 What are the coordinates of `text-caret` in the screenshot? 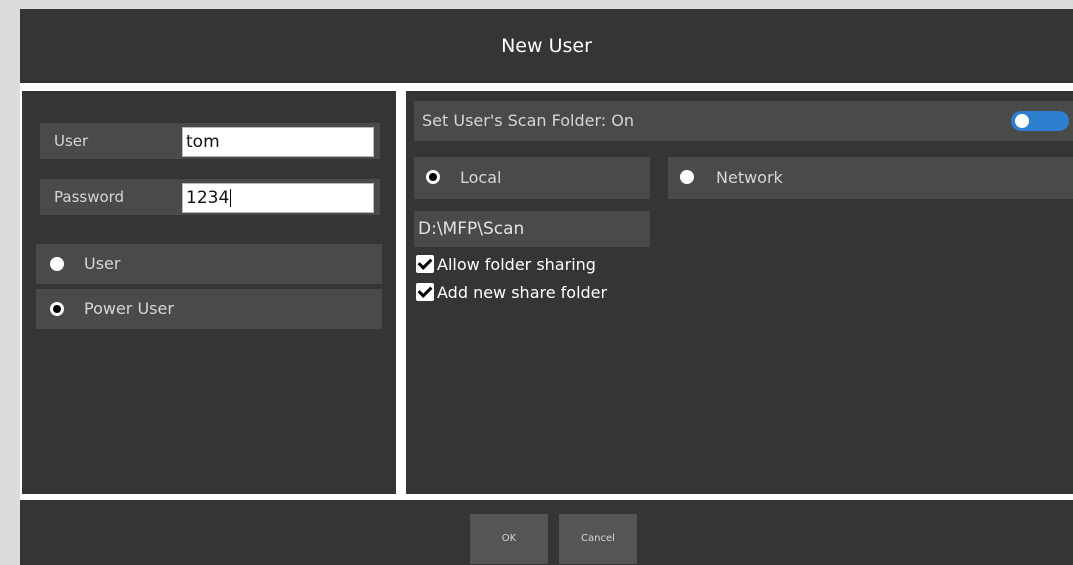 It's located at (231, 198).